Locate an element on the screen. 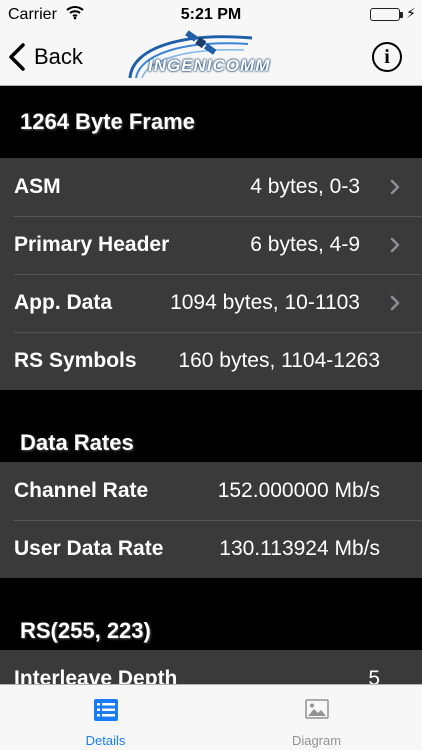 The height and width of the screenshot is (750, 422). battery-icon is located at coordinates (385, 14).